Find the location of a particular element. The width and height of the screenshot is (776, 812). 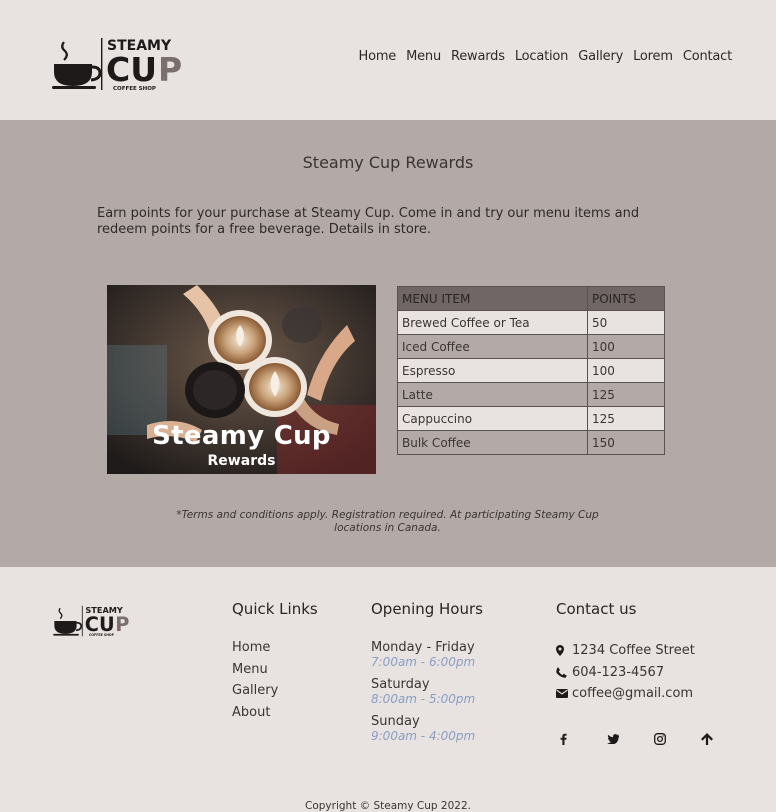

hours-time: 9:00am - 4:00pm is located at coordinates (423, 736).